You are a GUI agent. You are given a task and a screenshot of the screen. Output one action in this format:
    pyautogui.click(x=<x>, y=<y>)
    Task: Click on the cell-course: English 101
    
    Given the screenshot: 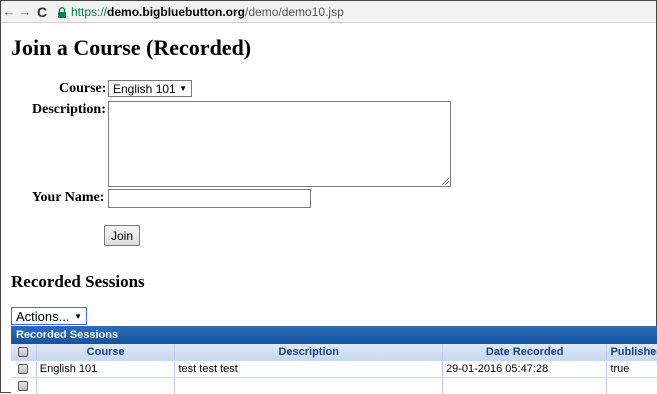 What is the action you would take?
    pyautogui.click(x=106, y=369)
    